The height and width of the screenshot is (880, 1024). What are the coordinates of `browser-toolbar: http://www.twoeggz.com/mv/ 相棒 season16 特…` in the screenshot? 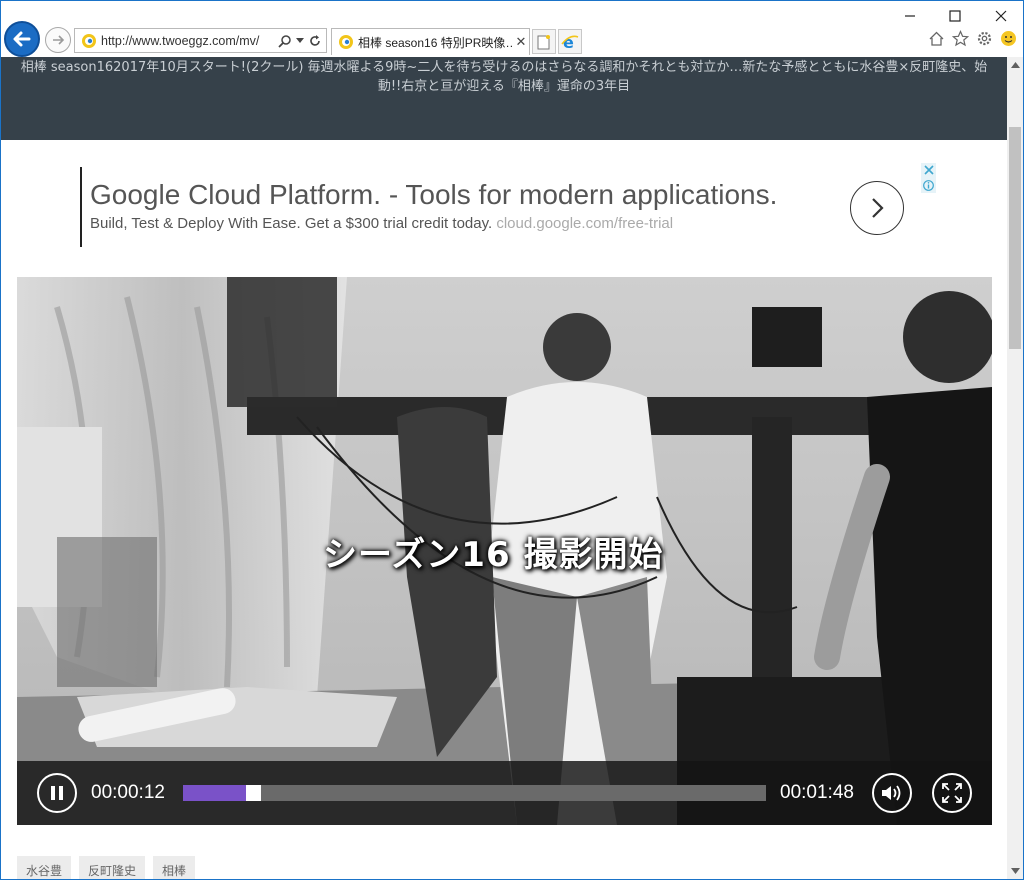 It's located at (512, 29).